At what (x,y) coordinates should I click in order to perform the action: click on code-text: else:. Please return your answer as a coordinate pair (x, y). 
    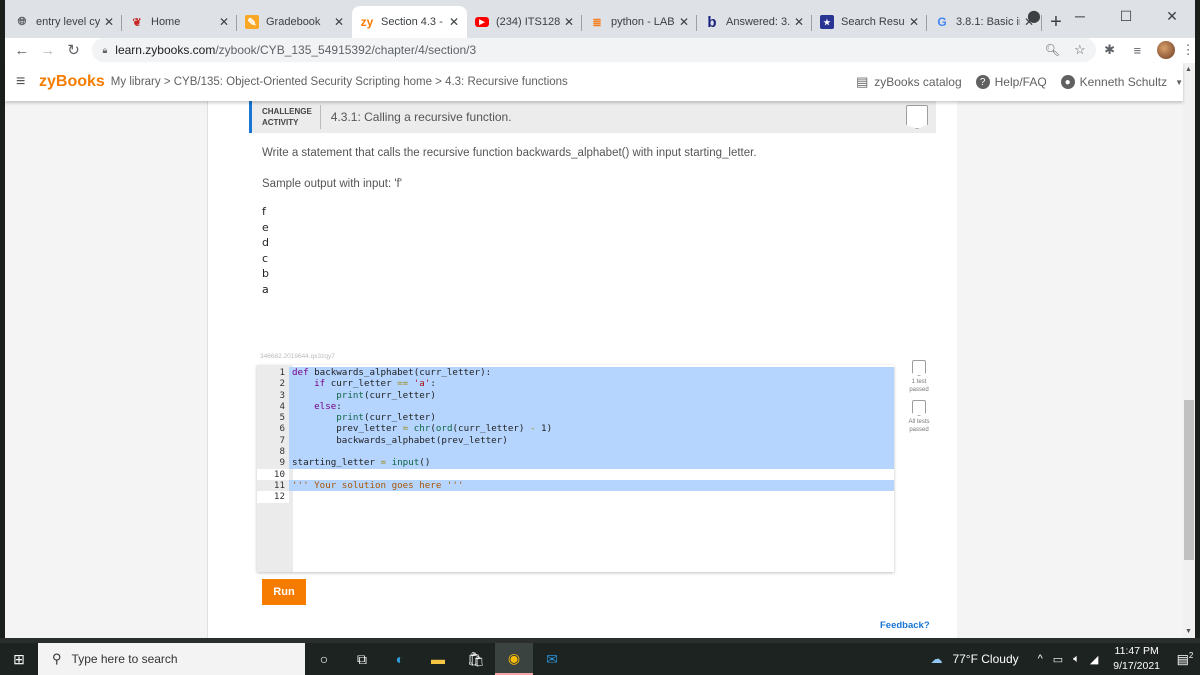
    Looking at the image, I should click on (591, 406).